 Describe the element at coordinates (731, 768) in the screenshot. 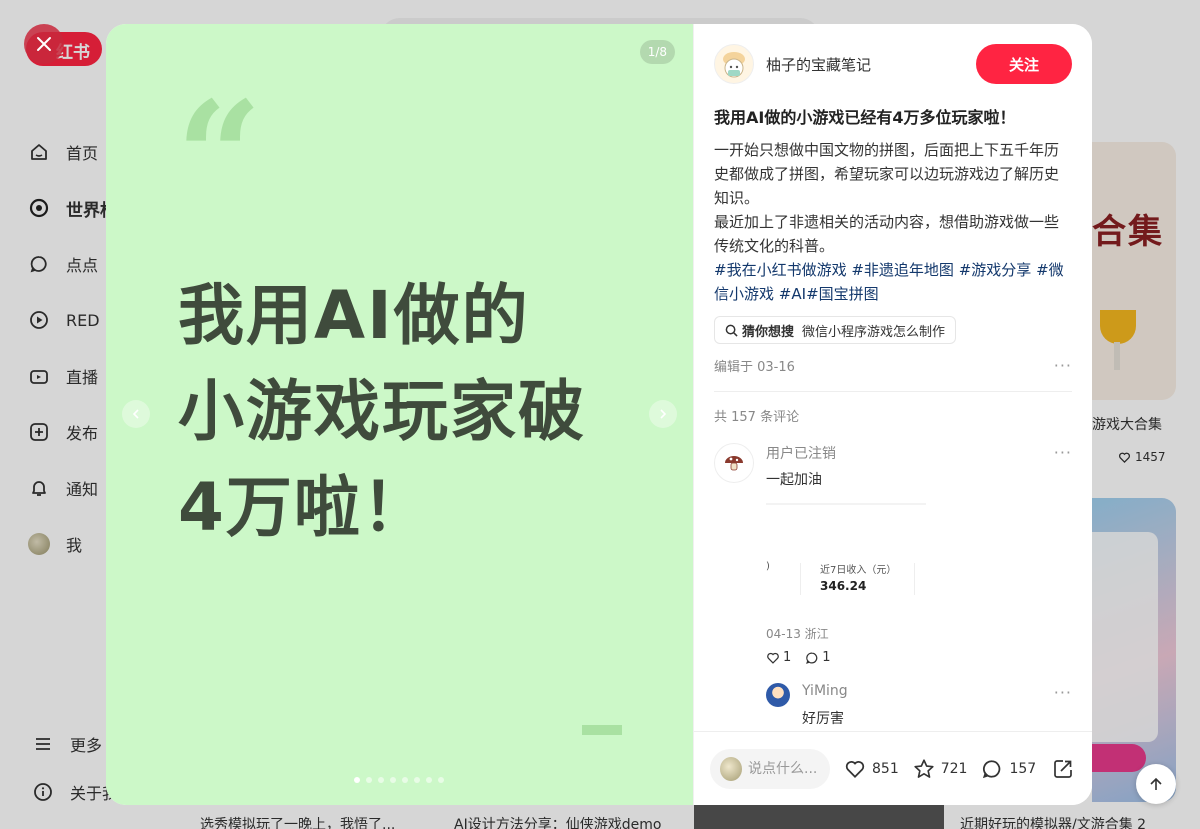

I see `user-avatar` at that location.